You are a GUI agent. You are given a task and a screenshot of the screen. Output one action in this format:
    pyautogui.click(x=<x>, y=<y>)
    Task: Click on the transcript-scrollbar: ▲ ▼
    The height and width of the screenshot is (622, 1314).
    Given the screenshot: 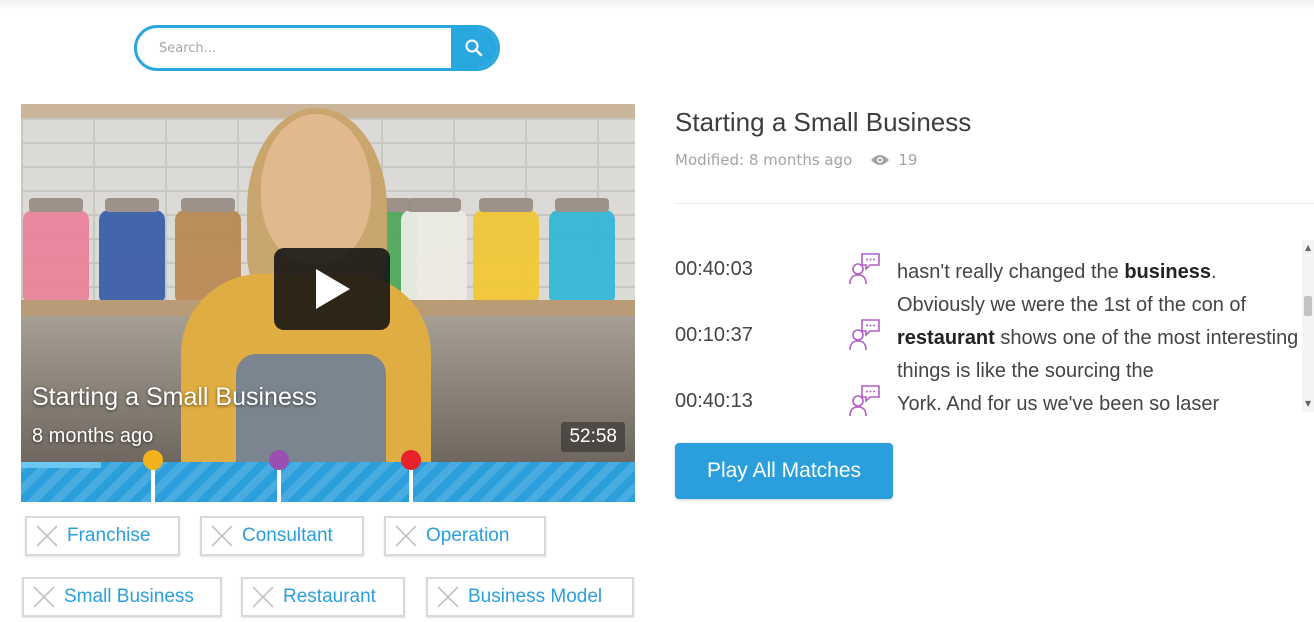 What is the action you would take?
    pyautogui.click(x=1308, y=326)
    